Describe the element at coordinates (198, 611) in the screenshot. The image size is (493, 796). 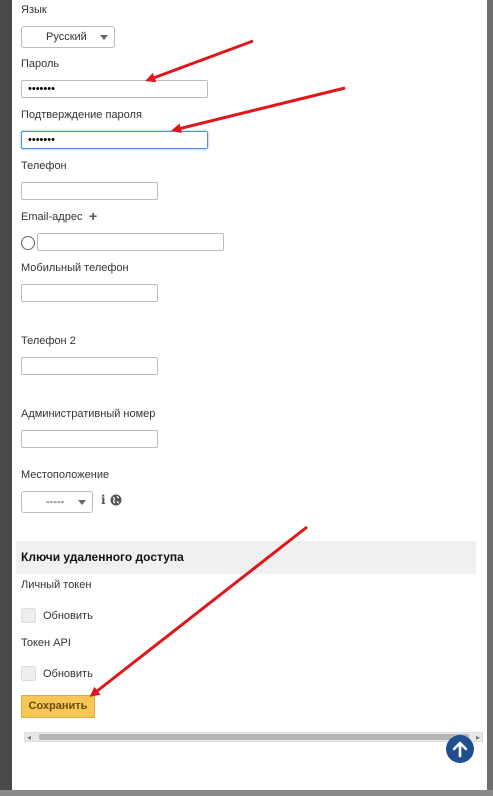
I see `annotation-arrow-save` at that location.